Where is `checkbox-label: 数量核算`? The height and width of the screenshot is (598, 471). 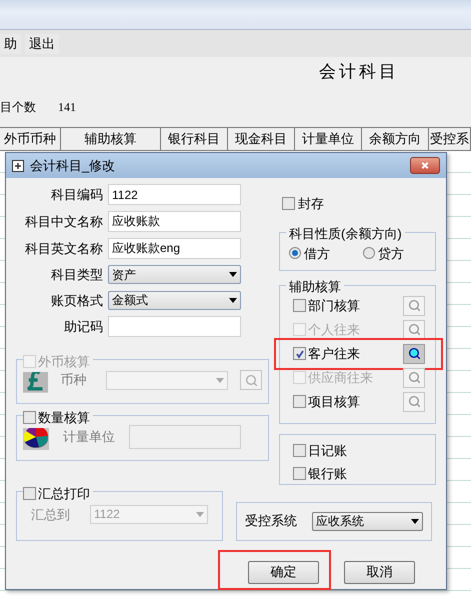
checkbox-label: 数量核算 is located at coordinates (64, 418).